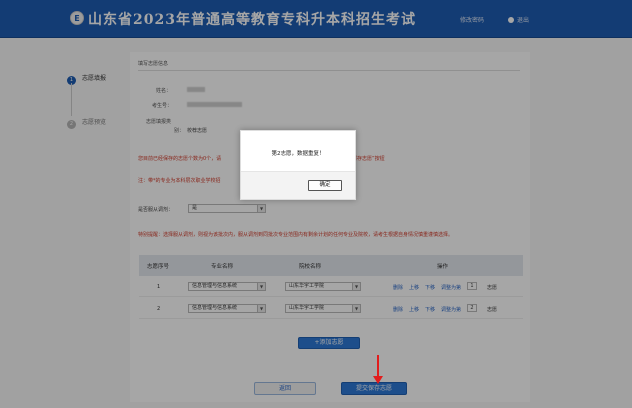 The width and height of the screenshot is (632, 408). Describe the element at coordinates (298, 165) in the screenshot. I see `alert-dialog: 第2志愿，数据重复！ 确定` at that location.